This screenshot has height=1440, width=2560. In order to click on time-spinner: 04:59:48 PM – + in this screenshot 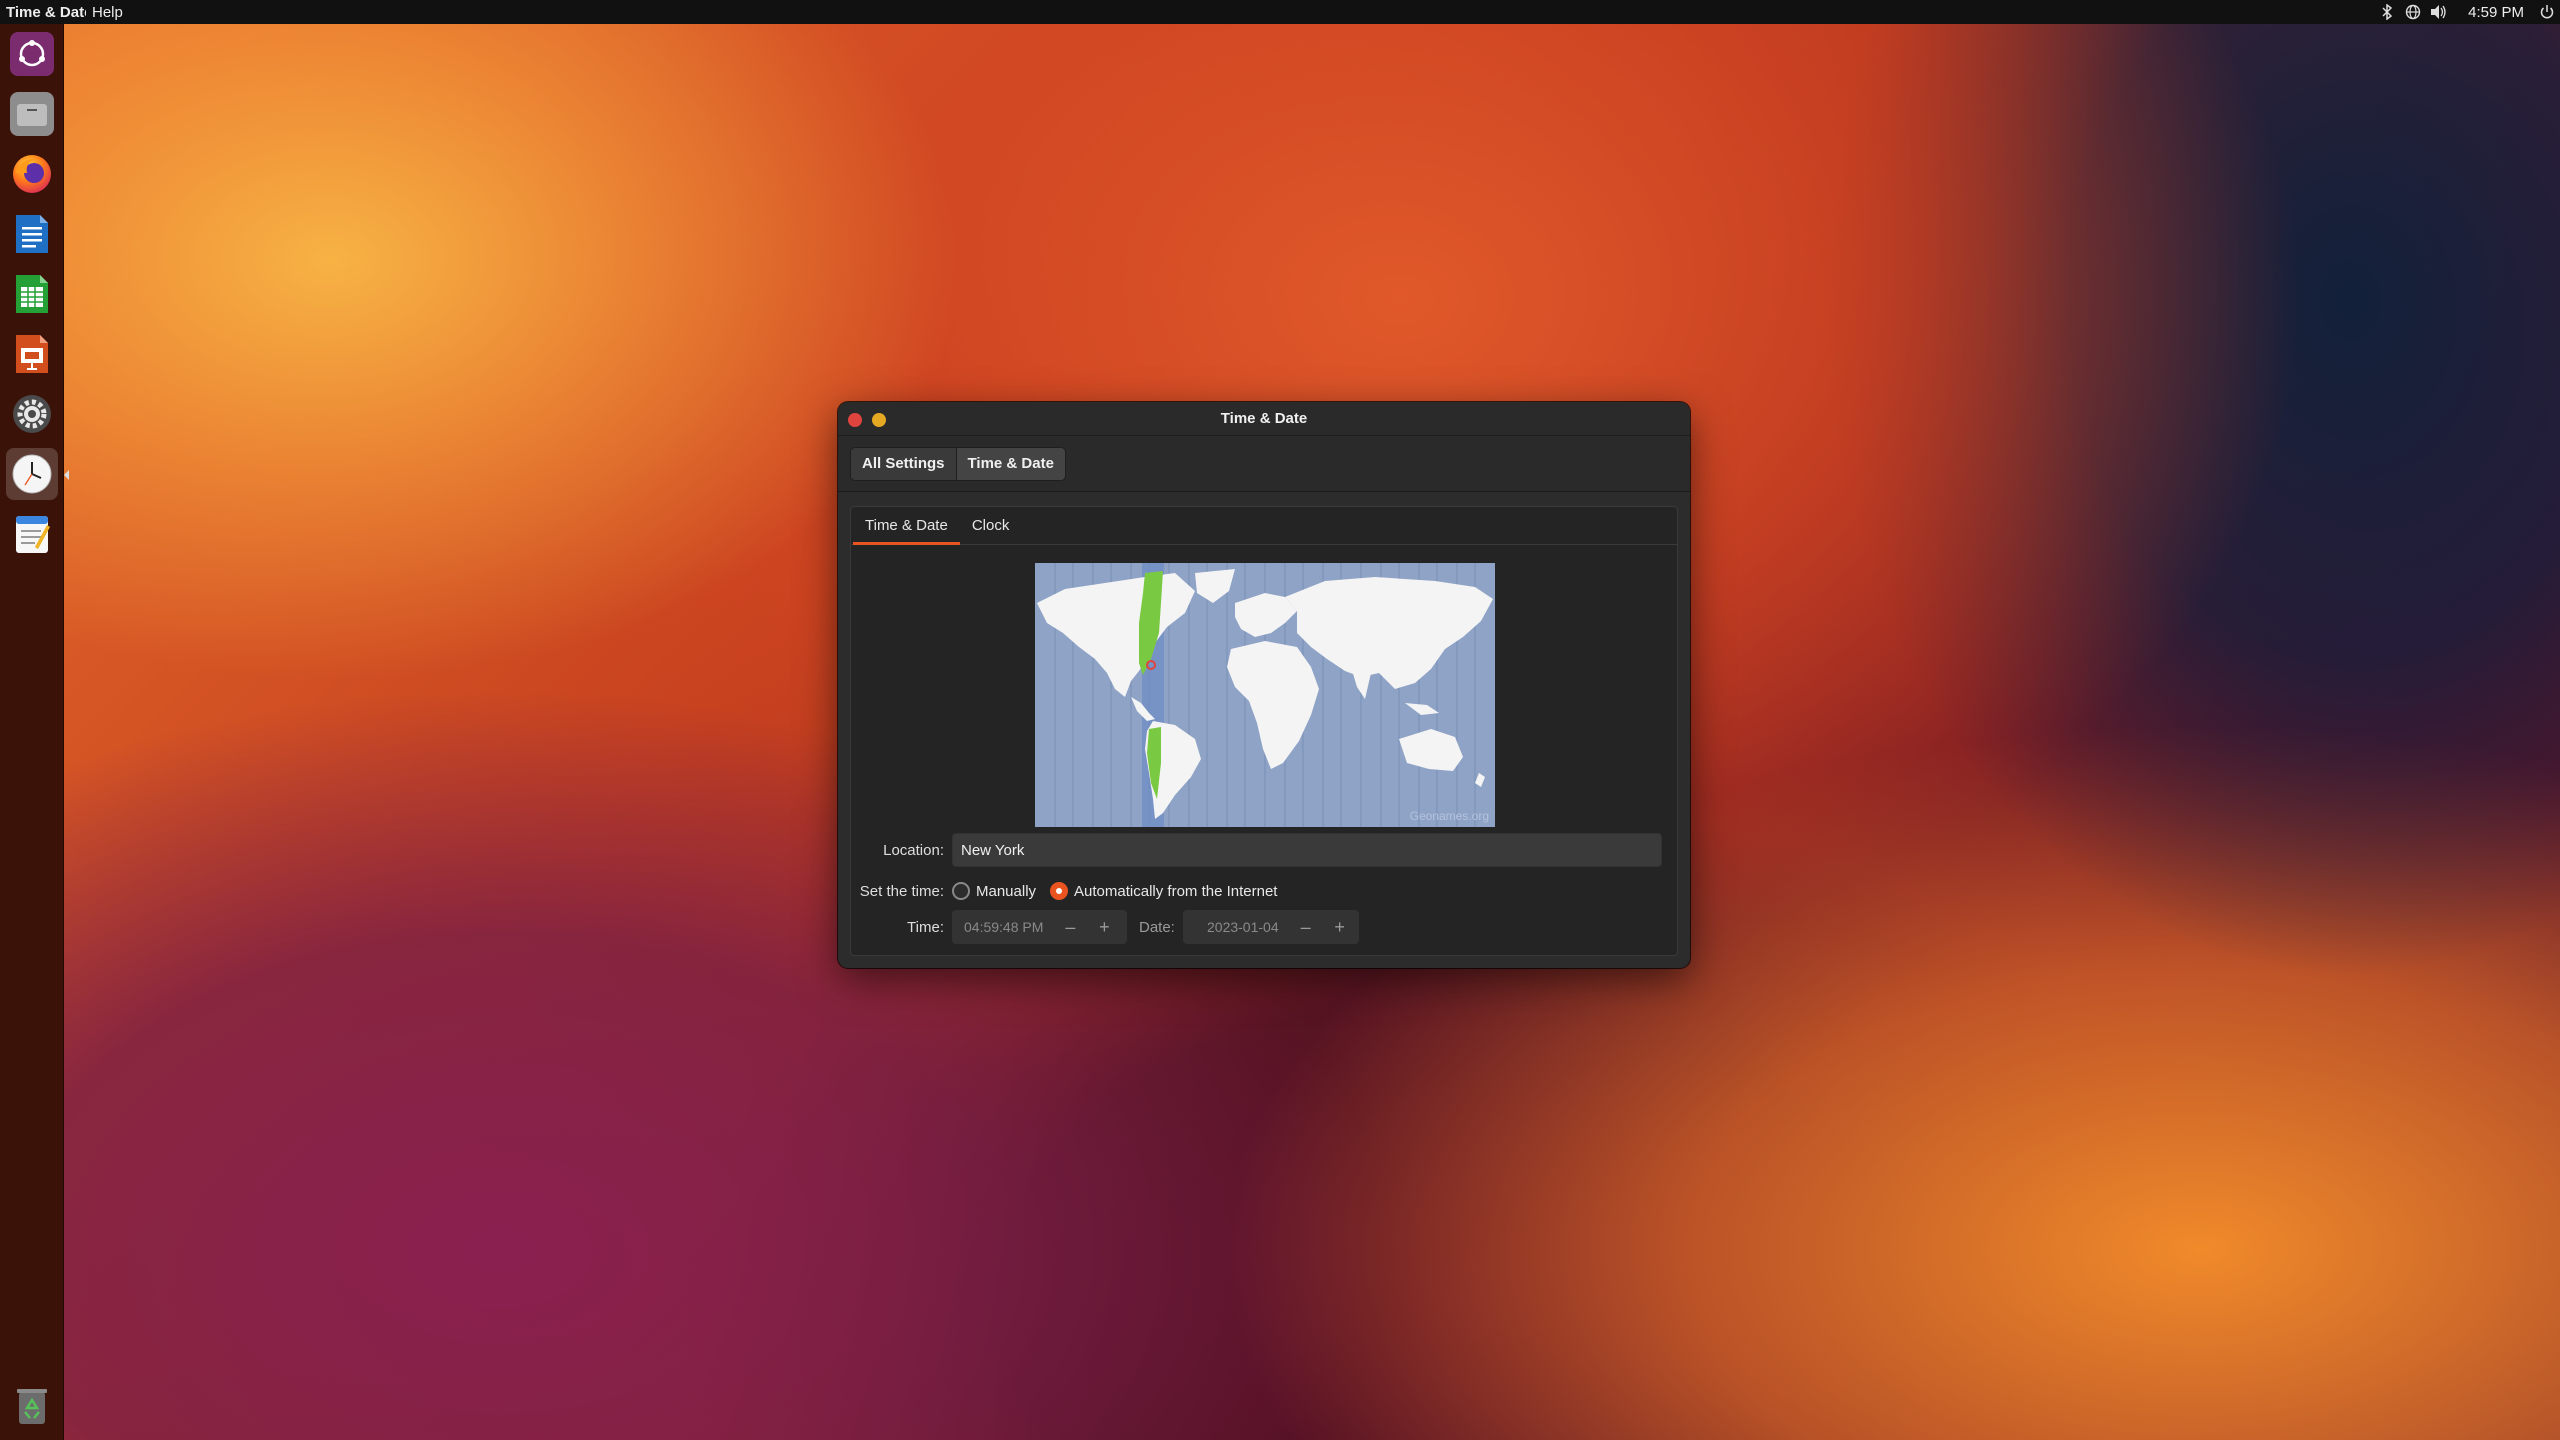, I will do `click(1039, 927)`.